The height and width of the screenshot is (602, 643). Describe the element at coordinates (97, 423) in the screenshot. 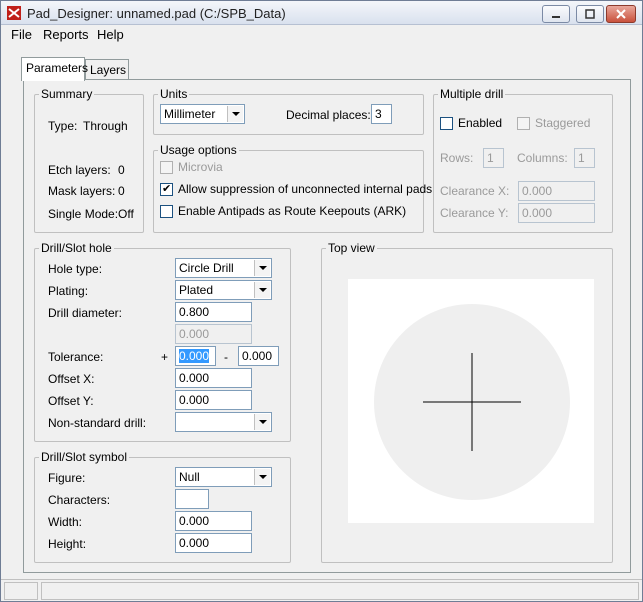

I see `non-standard-drill-label: Non-standard drill:` at that location.